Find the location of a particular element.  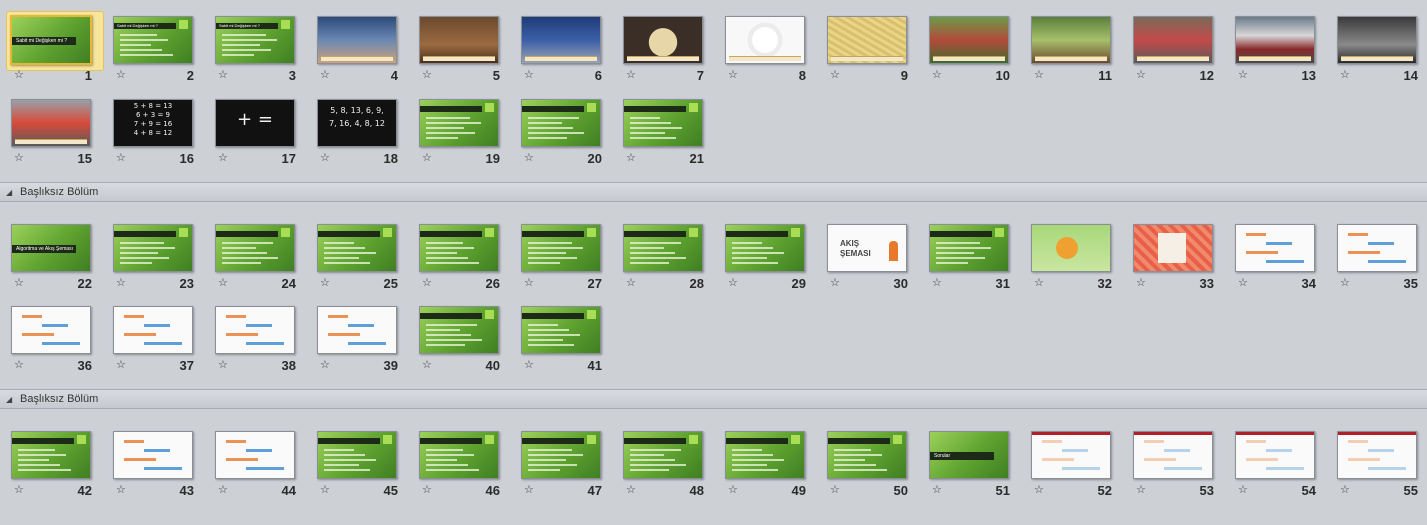

slide-54: ☆ 54 is located at coordinates (1282, 468).